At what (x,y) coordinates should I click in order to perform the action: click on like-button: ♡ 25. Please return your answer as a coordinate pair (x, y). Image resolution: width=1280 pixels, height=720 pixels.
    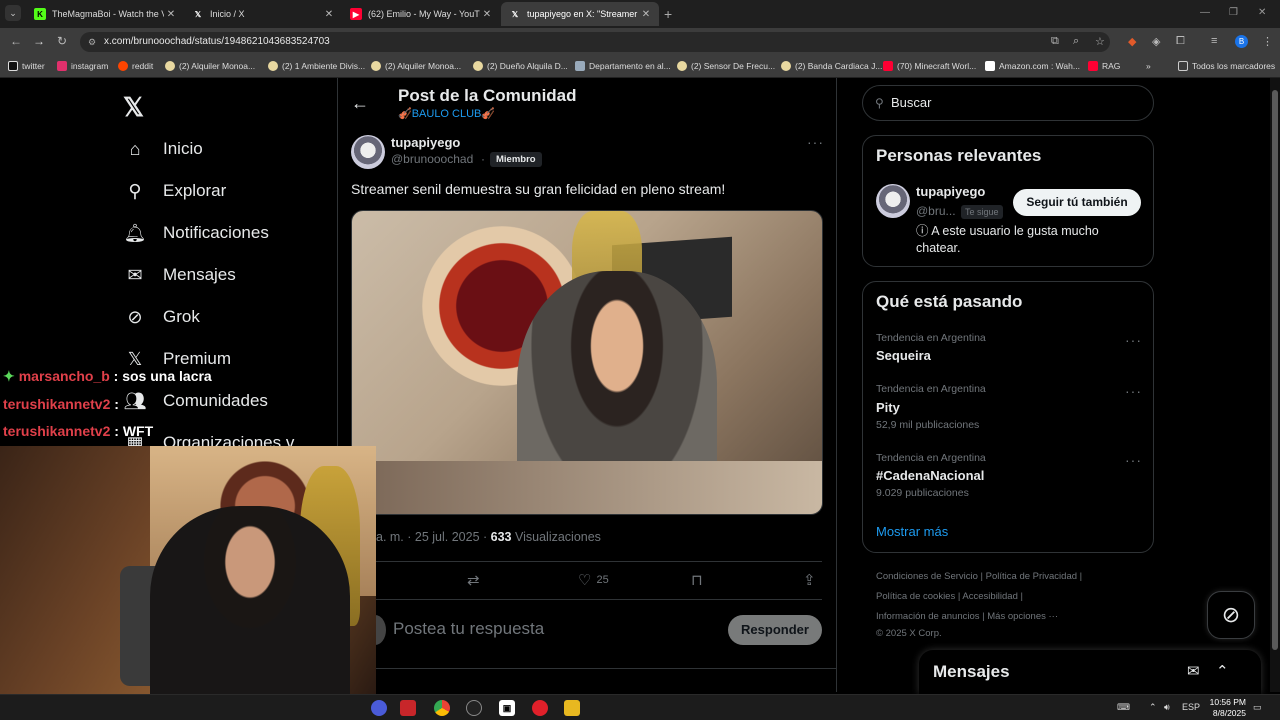
    Looking at the image, I should click on (593, 580).